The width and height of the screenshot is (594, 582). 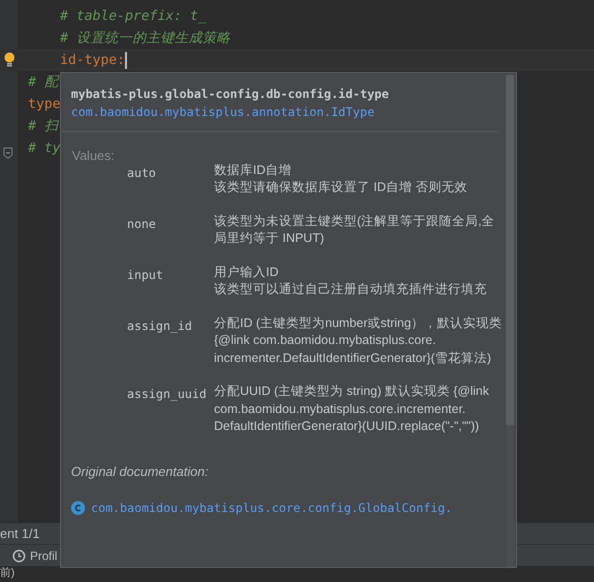 What do you see at coordinates (140, 471) in the screenshot?
I see `section-label: Original documentation:` at bounding box center [140, 471].